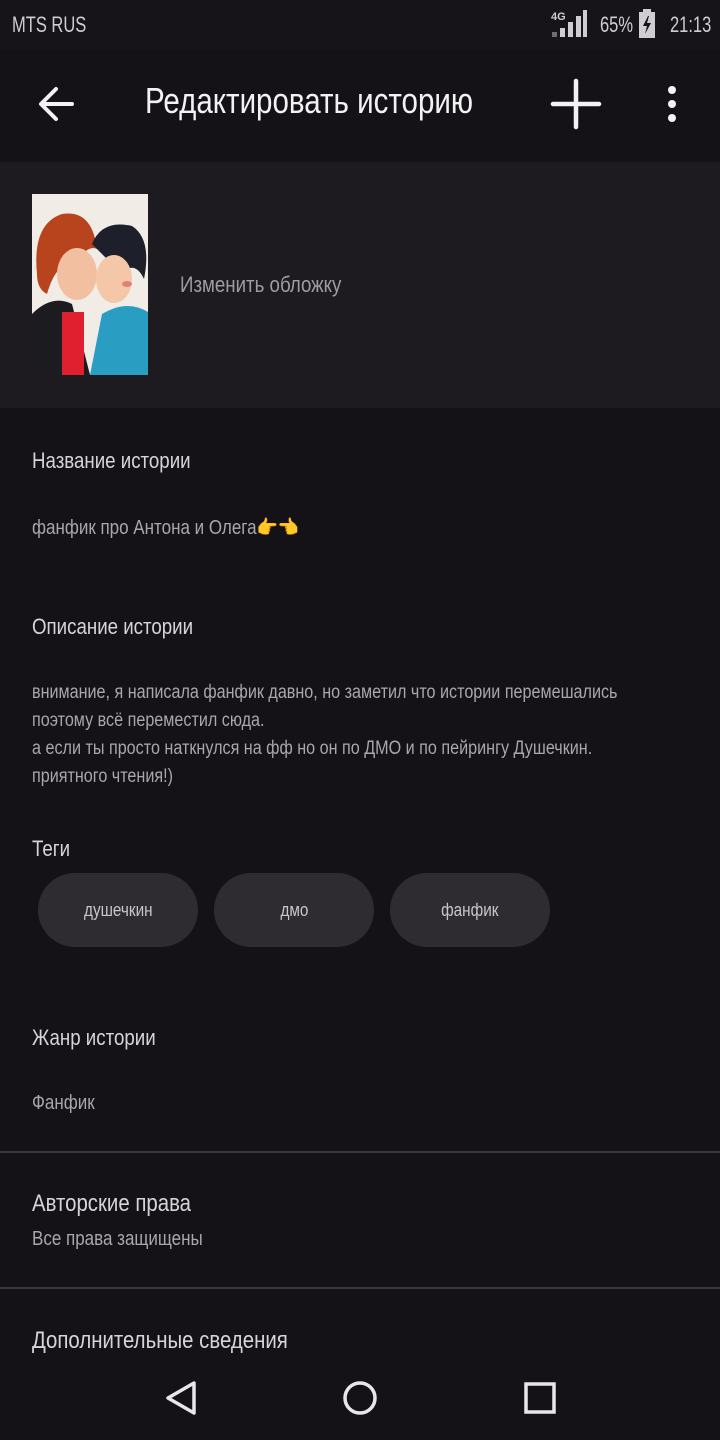 The image size is (720, 1440). I want to click on back-arrow-icon, so click(56, 104).